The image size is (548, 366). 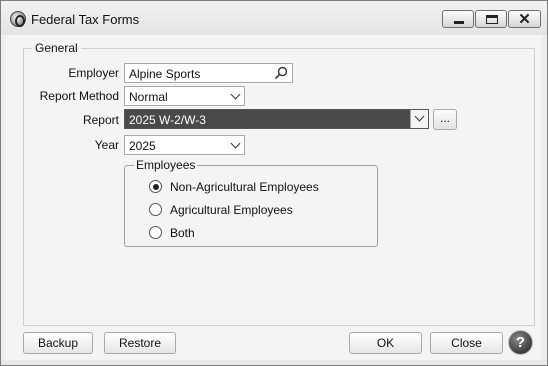 I want to click on title-bar: Federal Tax Forms ✕, so click(x=274, y=18).